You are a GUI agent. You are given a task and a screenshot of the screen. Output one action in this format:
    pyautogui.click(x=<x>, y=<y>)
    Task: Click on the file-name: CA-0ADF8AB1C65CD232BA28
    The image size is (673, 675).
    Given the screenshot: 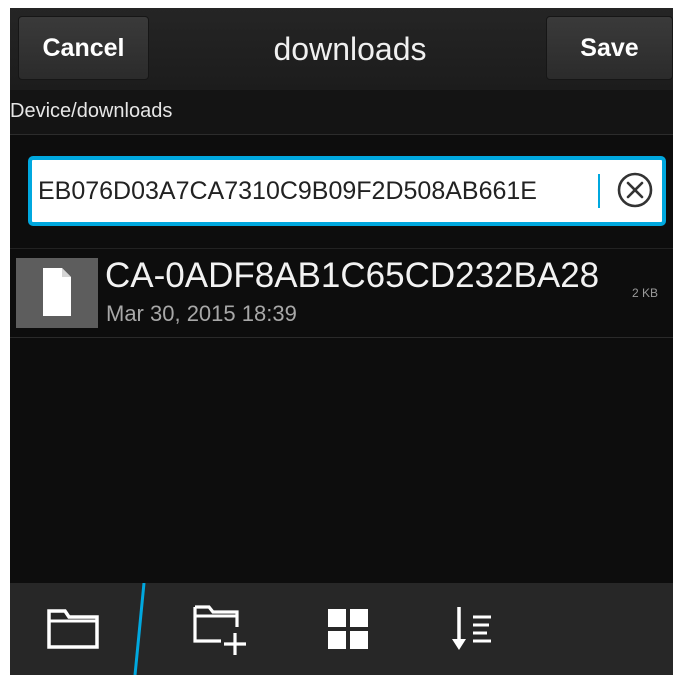 What is the action you would take?
    pyautogui.click(x=352, y=275)
    